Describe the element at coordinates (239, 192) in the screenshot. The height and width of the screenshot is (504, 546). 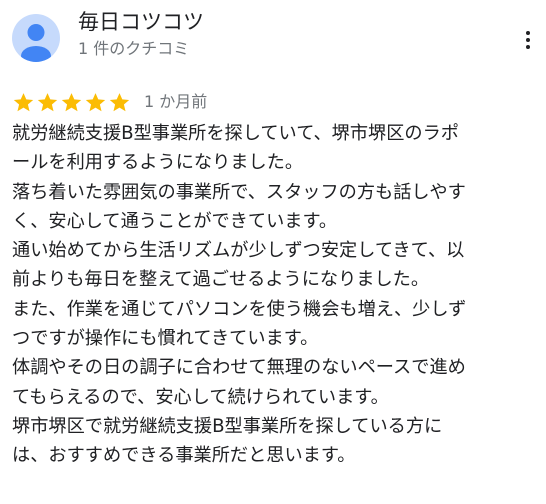
I see `review-text-line: 落ち着いた雰囲気の事業所で、スタッフの方も話しやす` at that location.